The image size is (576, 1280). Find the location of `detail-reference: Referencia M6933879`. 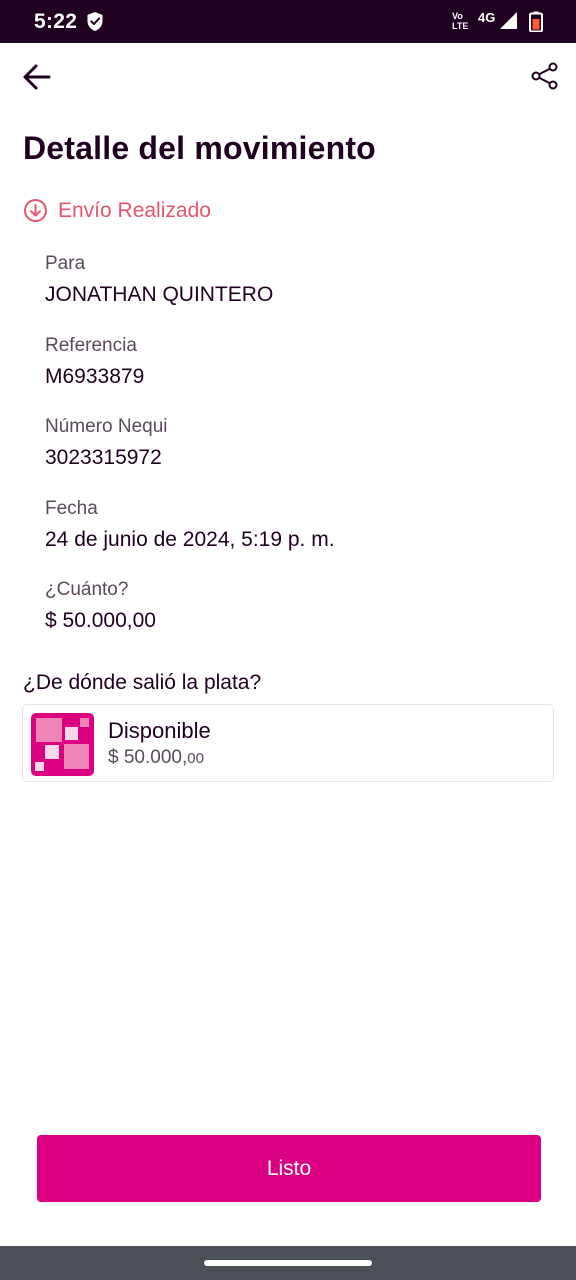

detail-reference: Referencia M6933879 is located at coordinates (94, 362).